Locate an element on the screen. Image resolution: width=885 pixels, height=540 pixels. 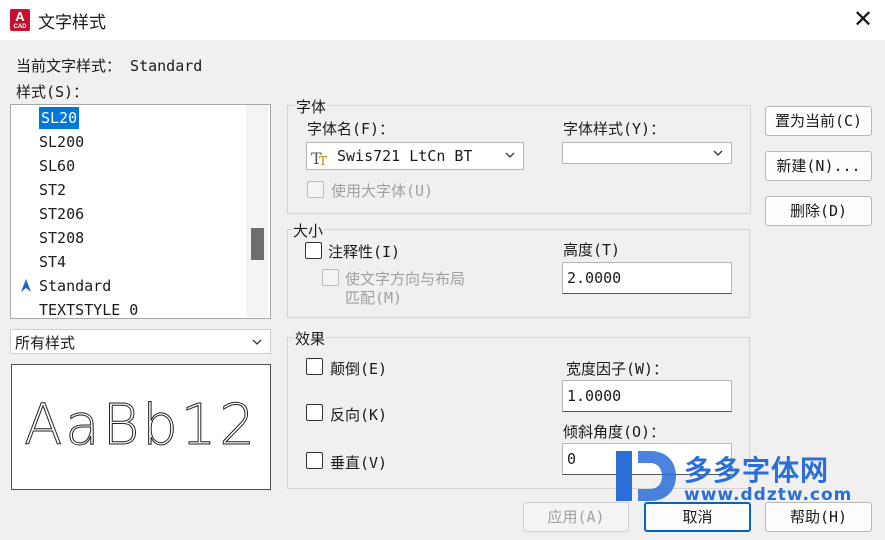
annotative-icon is located at coordinates (26, 285).